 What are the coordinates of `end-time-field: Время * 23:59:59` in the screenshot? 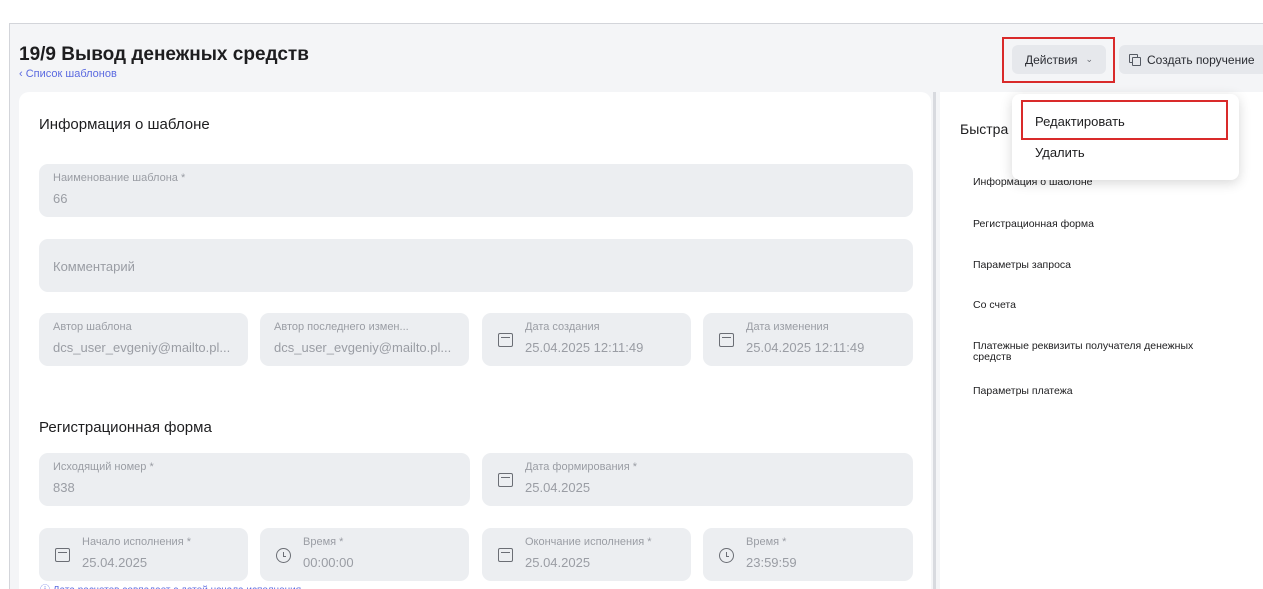 It's located at (808, 554).